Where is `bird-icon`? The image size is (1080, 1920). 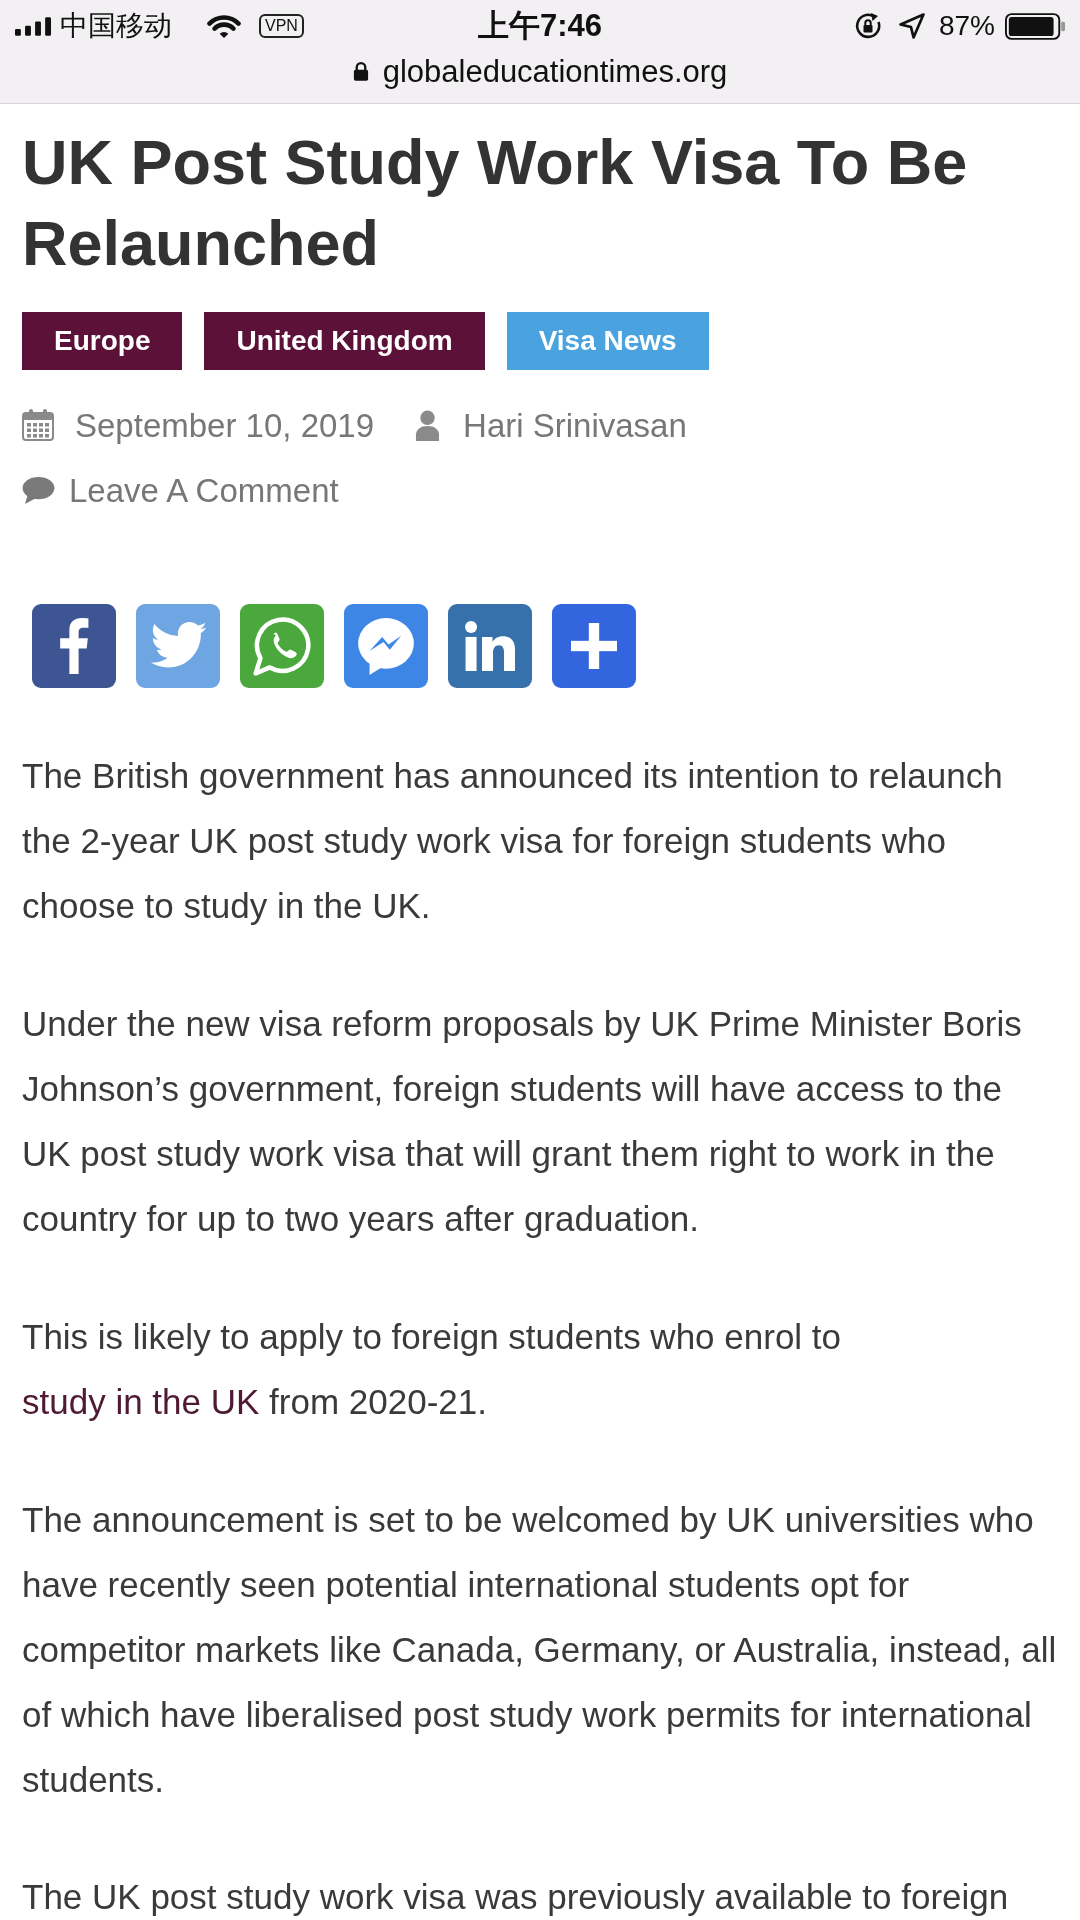 bird-icon is located at coordinates (178, 646).